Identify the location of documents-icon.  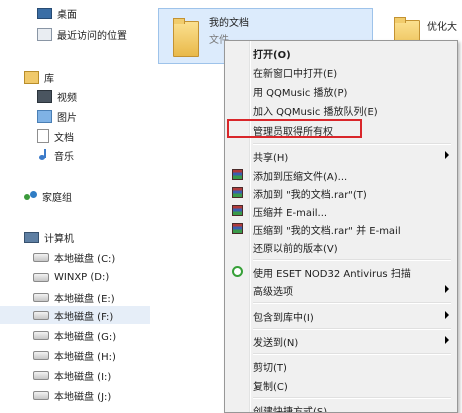
(43, 136).